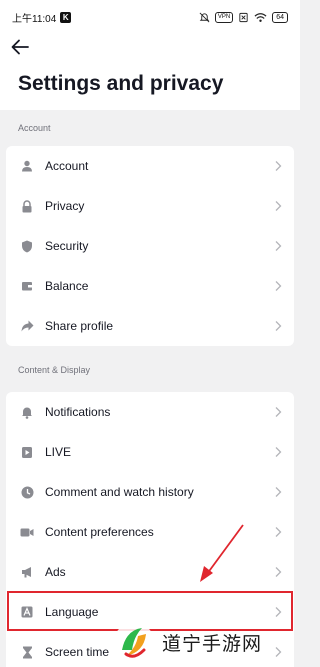 Image resolution: width=320 pixels, height=667 pixels. I want to click on status-time: 上午11:04, so click(34, 19).